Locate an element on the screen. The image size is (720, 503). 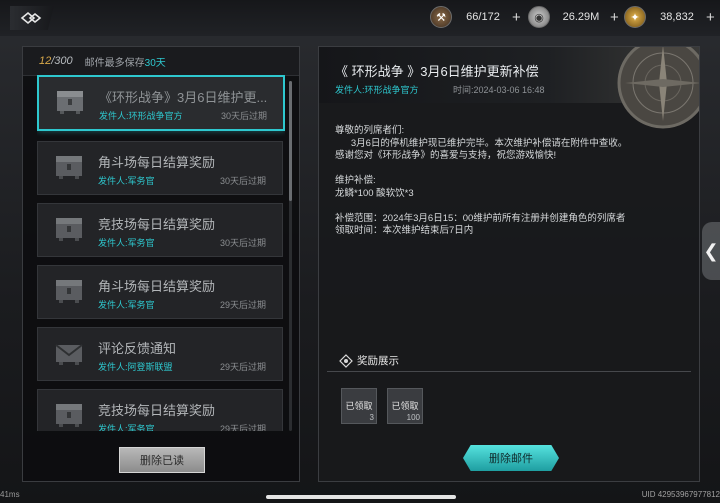
reward-section-title: 奖励展示 is located at coordinates (369, 360).